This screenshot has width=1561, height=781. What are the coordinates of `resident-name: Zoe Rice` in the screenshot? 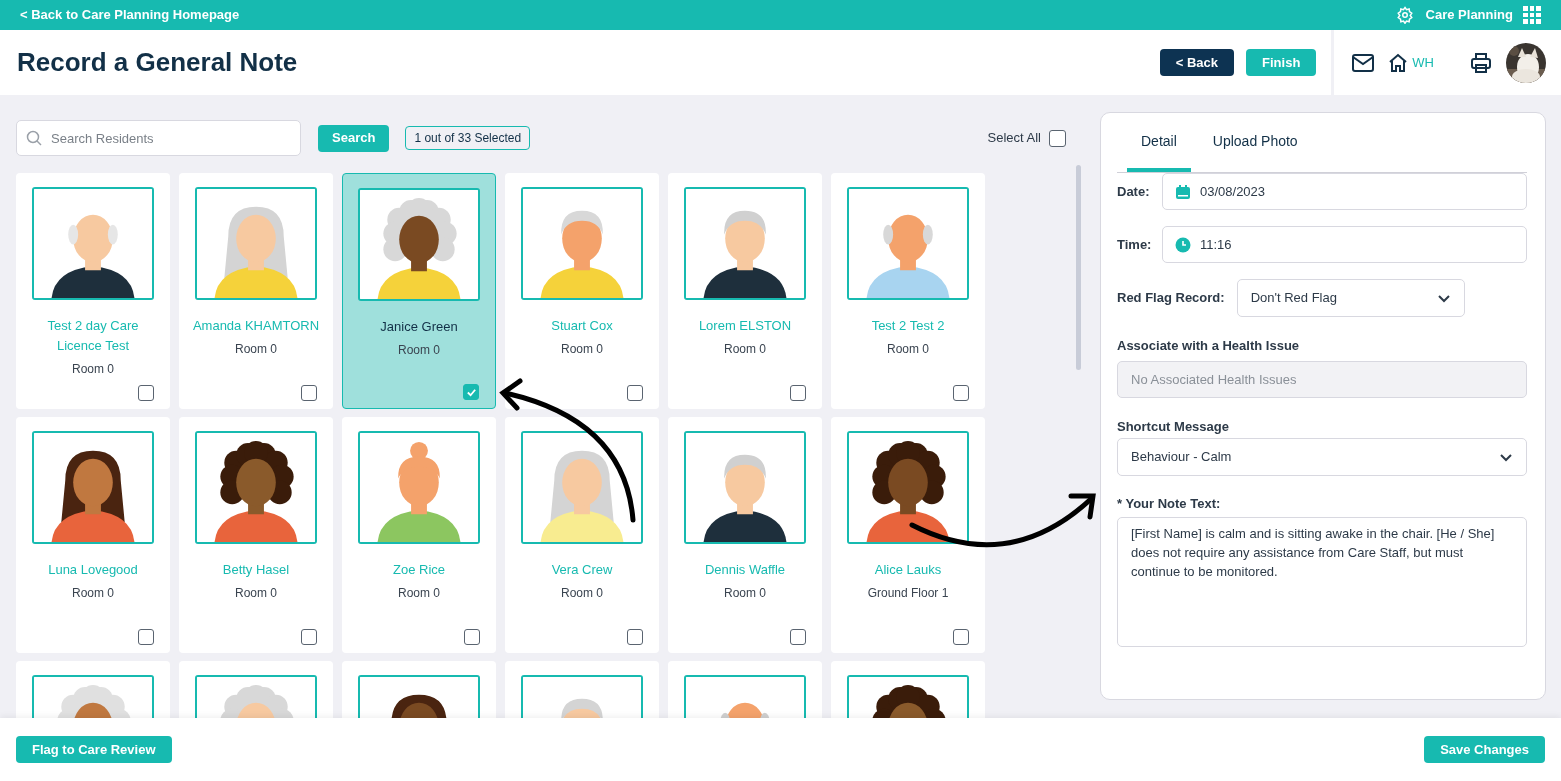 It's located at (419, 570).